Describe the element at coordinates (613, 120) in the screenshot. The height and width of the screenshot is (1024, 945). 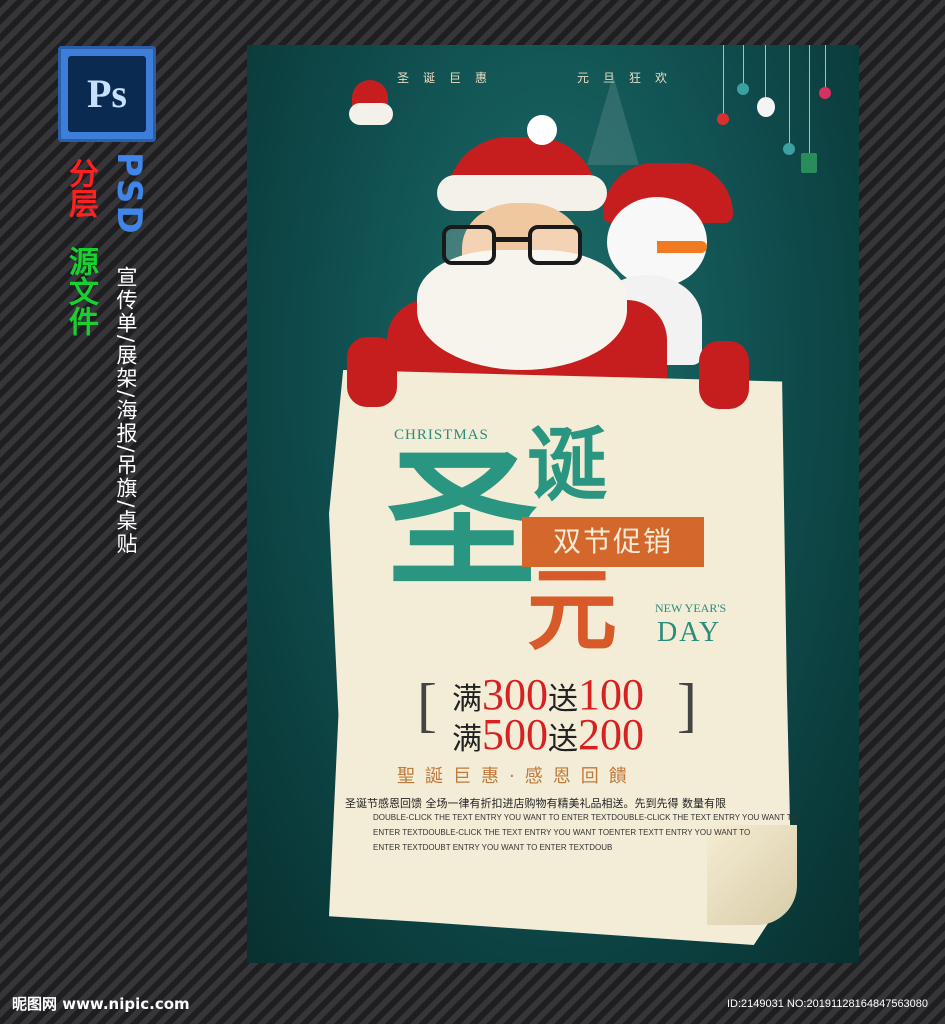
I see `christmas-tree-decoration` at that location.